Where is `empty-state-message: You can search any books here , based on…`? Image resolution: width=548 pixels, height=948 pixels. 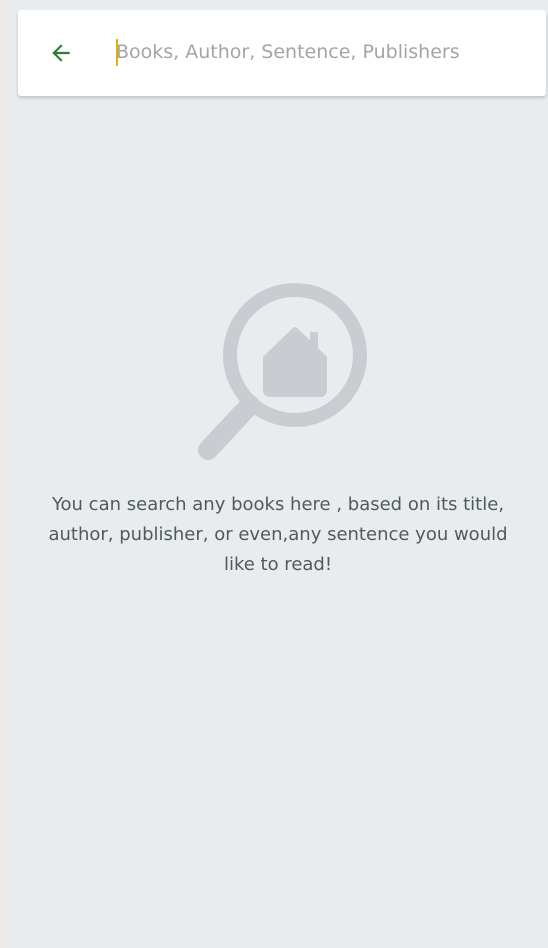
empty-state-message: You can search any books here , based on… is located at coordinates (278, 534).